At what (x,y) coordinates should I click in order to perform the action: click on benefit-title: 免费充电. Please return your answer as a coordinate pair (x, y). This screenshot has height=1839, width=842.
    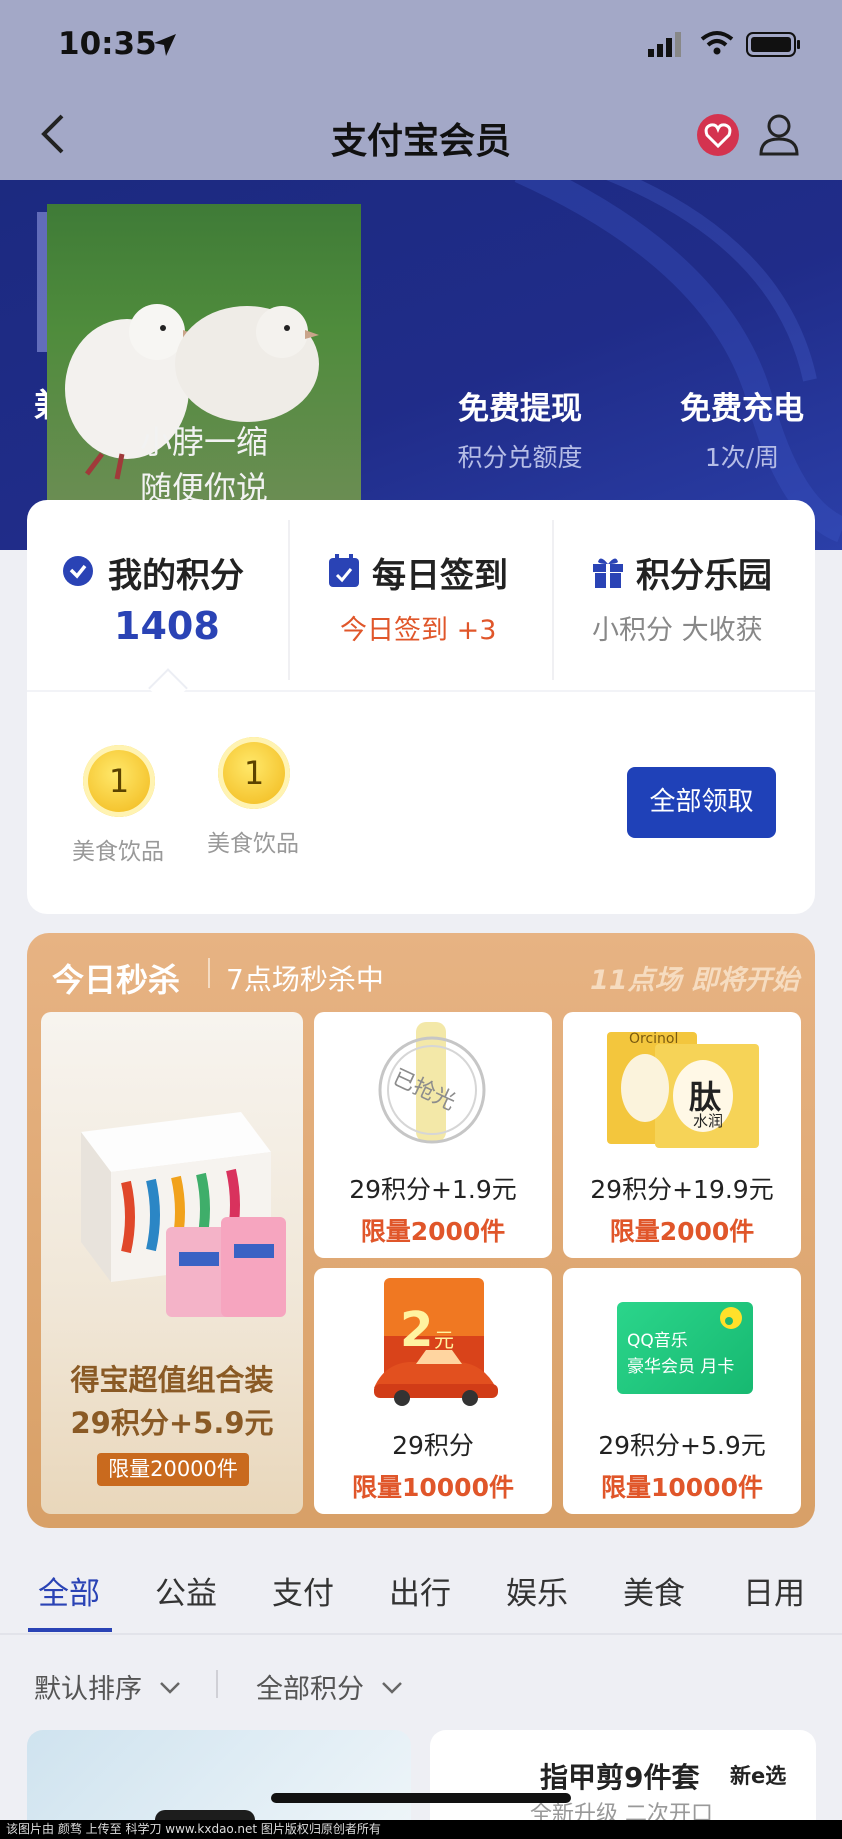
    Looking at the image, I should click on (742, 409).